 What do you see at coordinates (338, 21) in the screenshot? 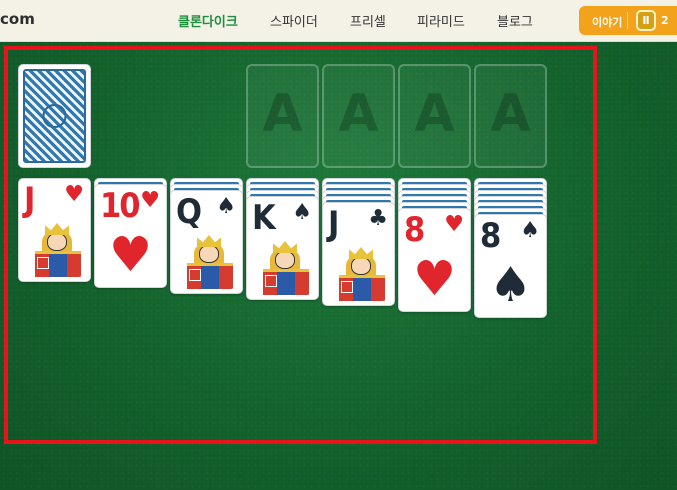
I see `top-header: com 클론다이크 스파이더 프리셀 피라미드 블로그 이야기 Ⅱ 2` at bounding box center [338, 21].